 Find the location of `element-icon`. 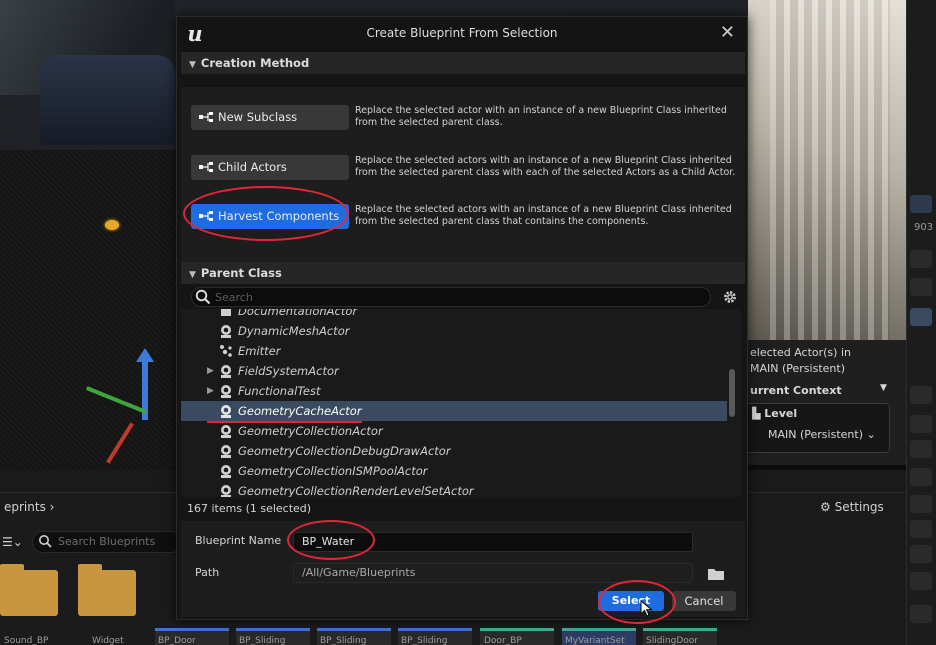

element-icon is located at coordinates (921, 614).